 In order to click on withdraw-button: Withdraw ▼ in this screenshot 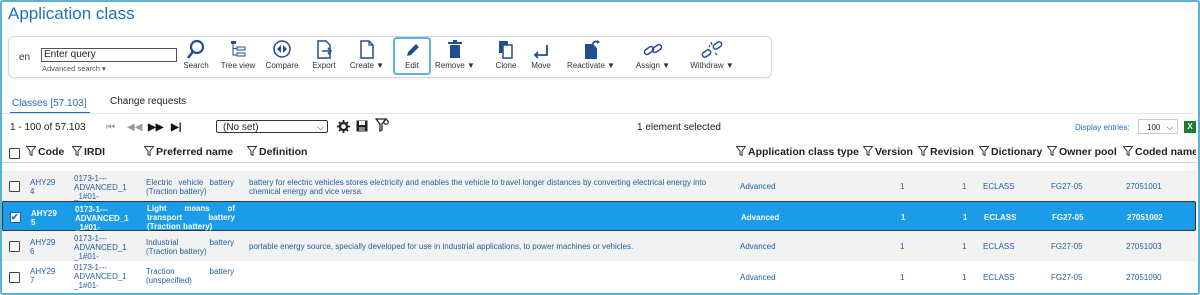, I will do `click(712, 57)`.